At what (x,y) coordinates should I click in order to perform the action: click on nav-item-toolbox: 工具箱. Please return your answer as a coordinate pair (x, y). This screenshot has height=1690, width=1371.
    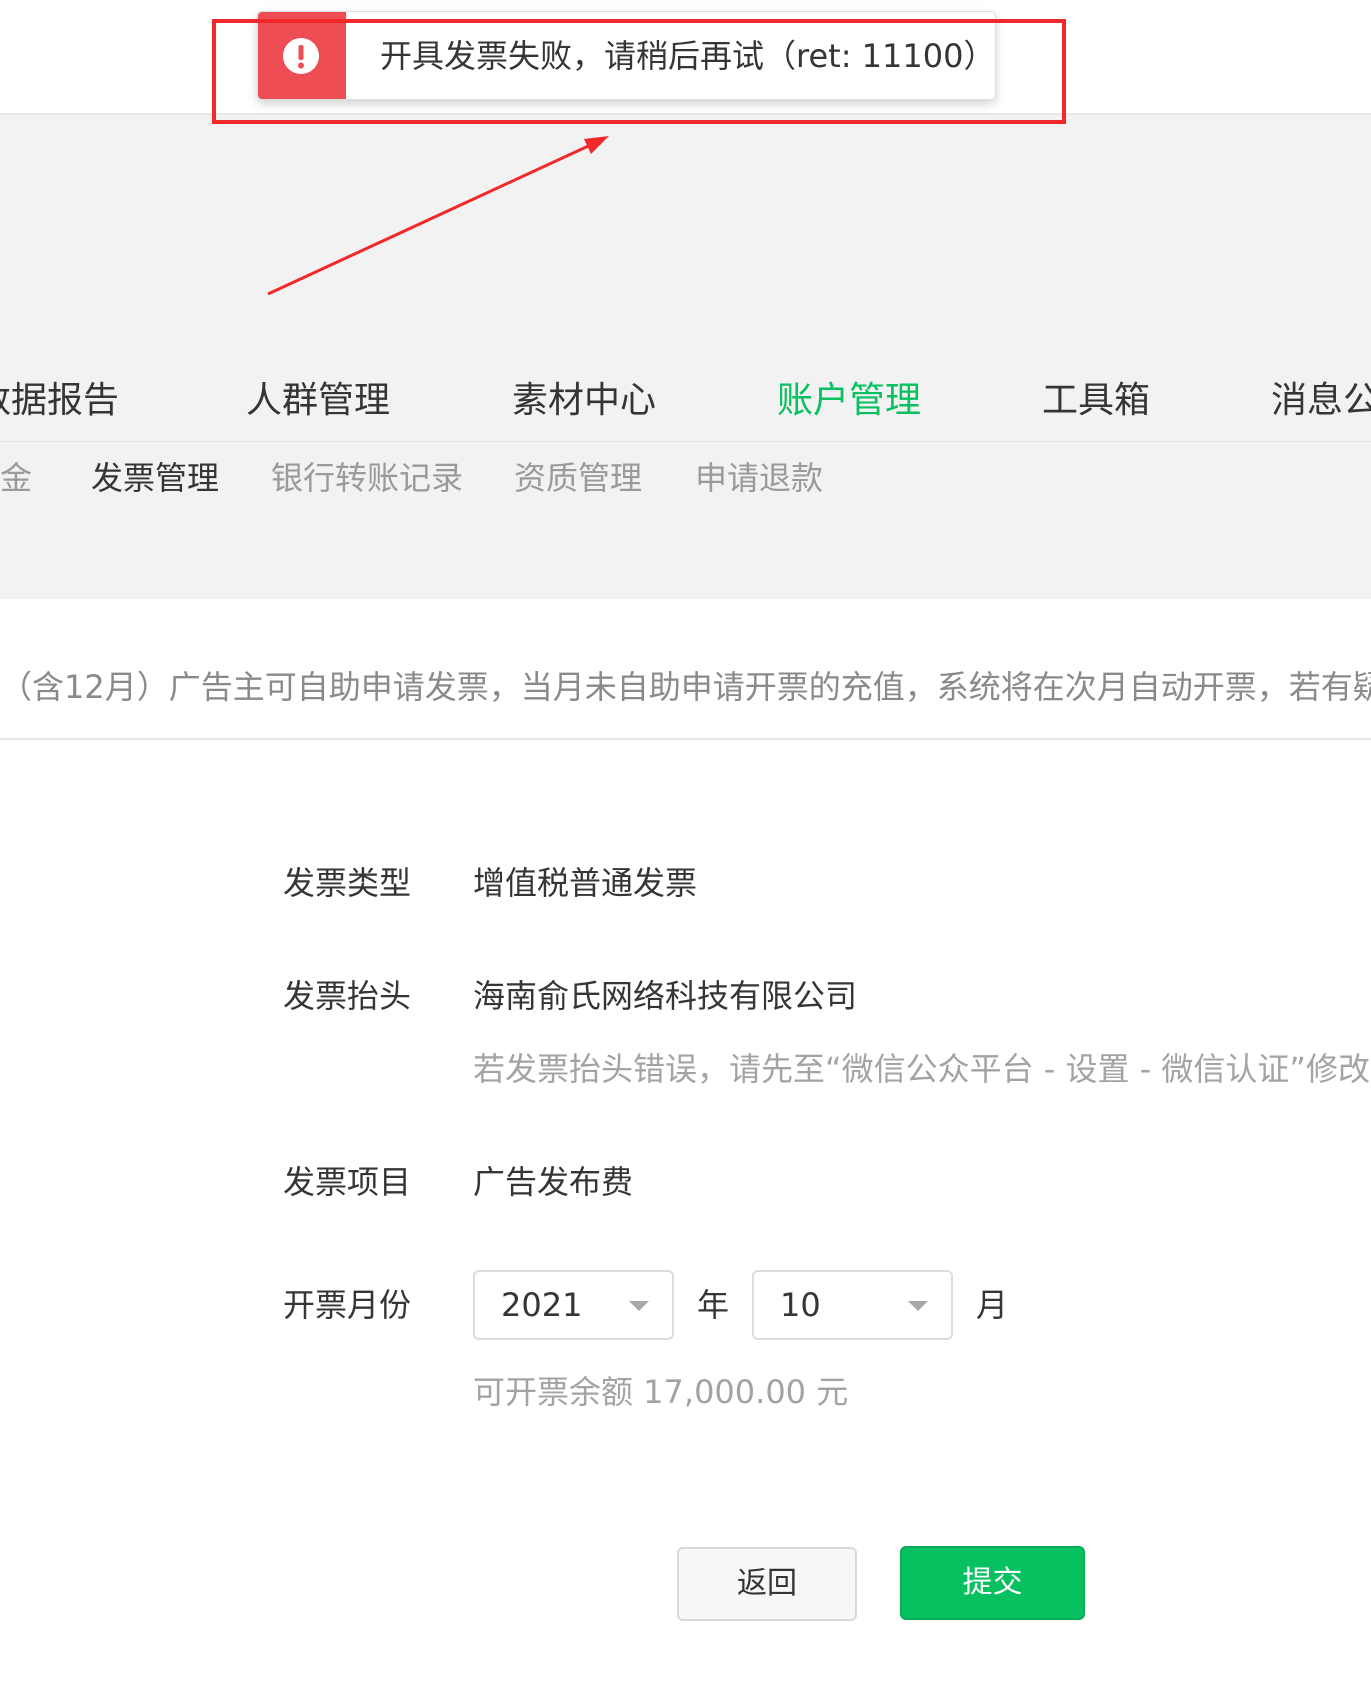
    Looking at the image, I should click on (1096, 401).